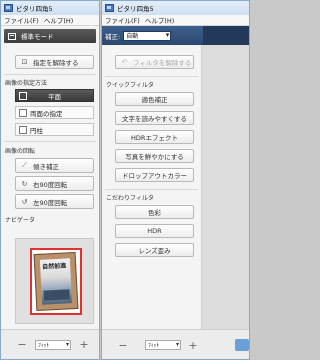 Image resolution: width=320 pixels, height=360 pixels. Describe the element at coordinates (20, 220) in the screenshot. I see `section-navigator-label: ナビゲータ` at that location.